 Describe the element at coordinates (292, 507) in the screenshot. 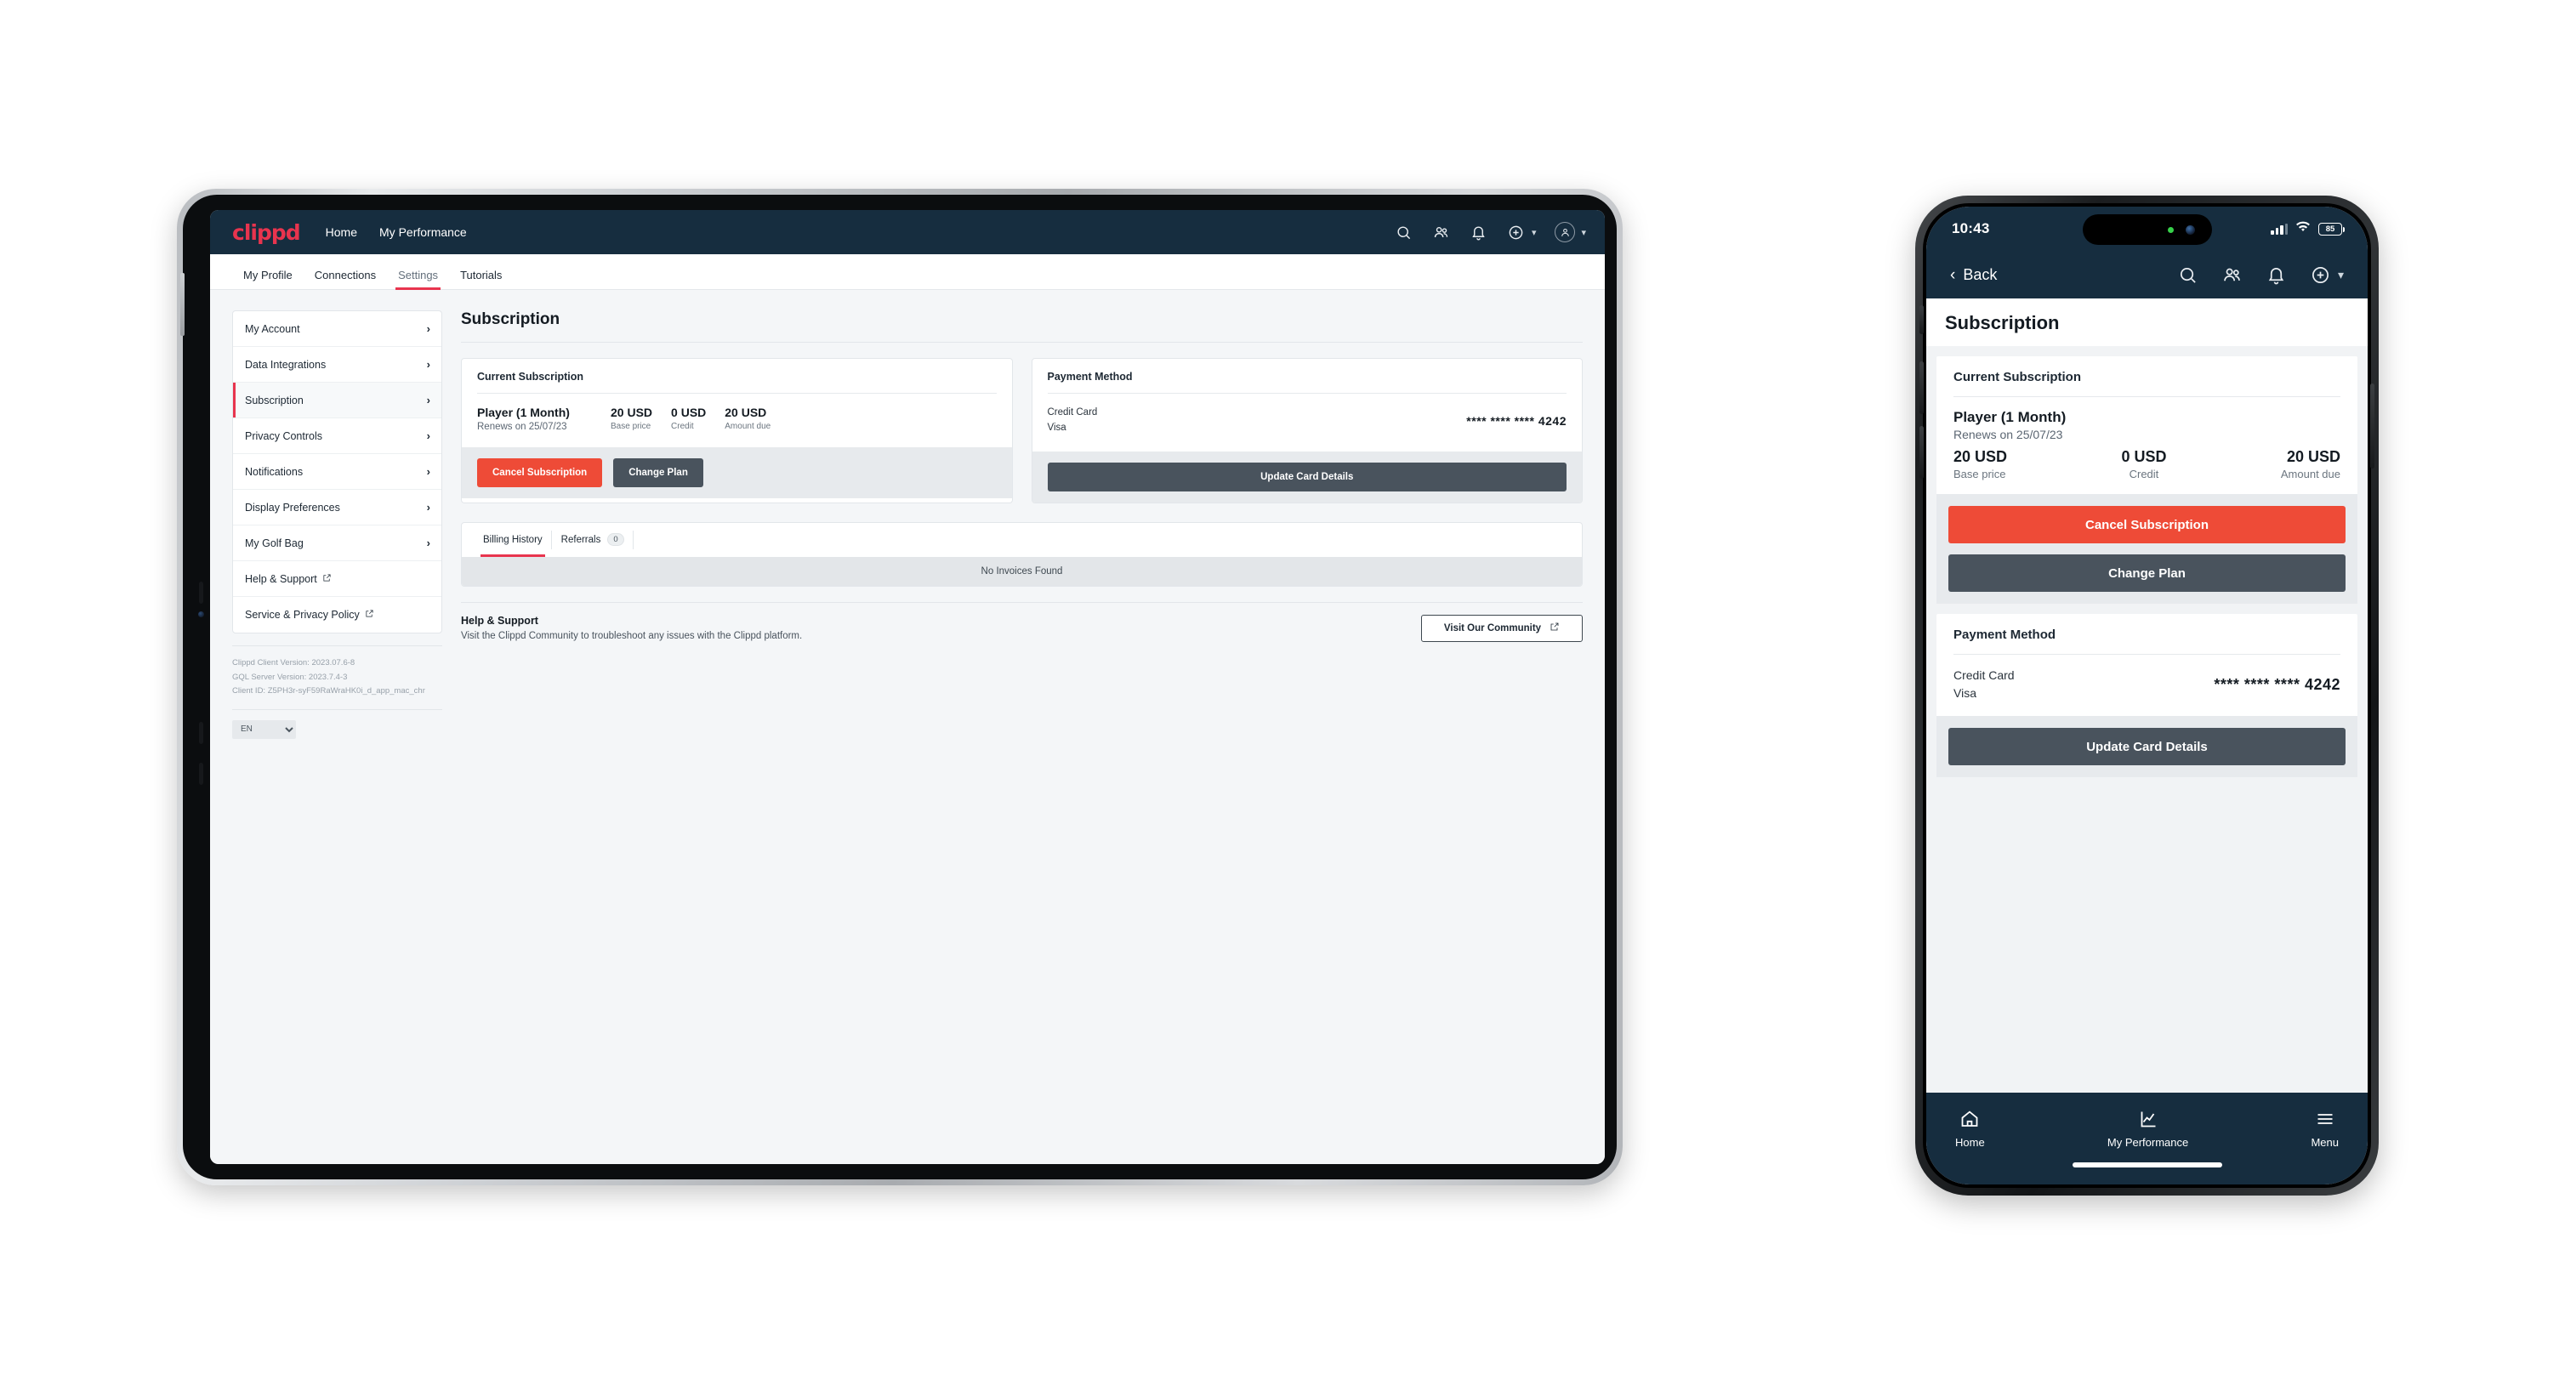

I see `sidebar-item-label: Display Preferences` at that location.